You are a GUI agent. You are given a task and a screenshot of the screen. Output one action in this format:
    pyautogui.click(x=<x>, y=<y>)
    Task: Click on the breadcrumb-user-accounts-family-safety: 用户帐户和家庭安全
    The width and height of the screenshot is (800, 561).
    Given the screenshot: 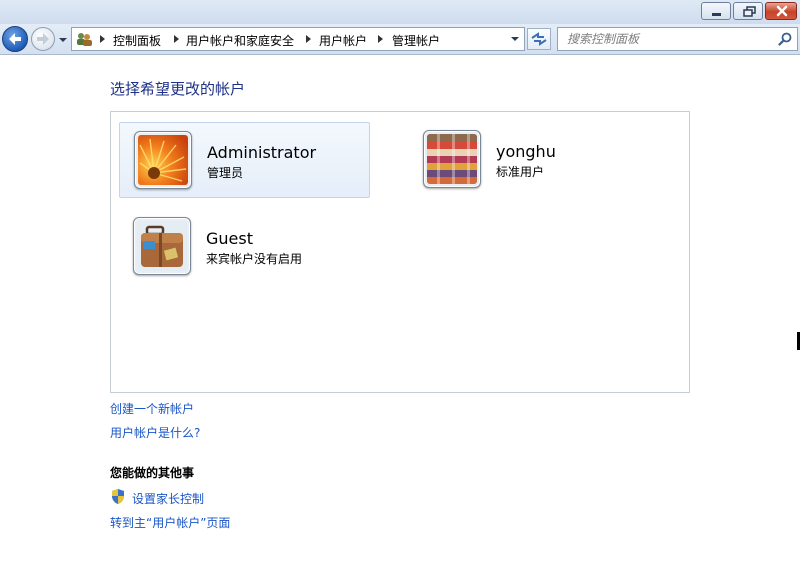 What is the action you would take?
    pyautogui.click(x=240, y=40)
    